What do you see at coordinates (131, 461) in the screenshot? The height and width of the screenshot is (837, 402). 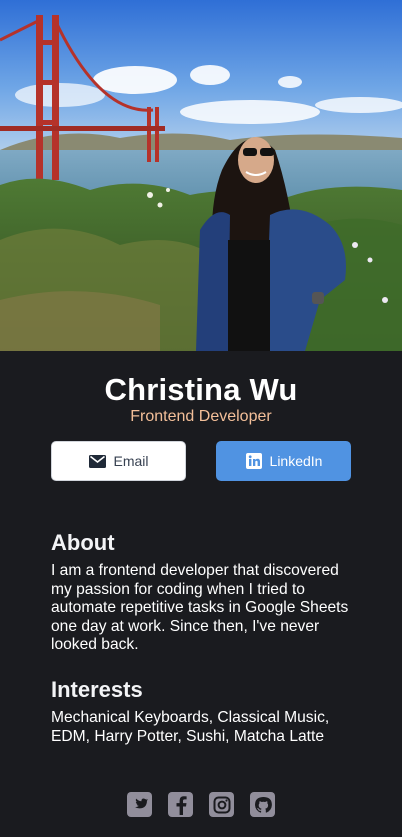 I see `email-button-label: Email` at bounding box center [131, 461].